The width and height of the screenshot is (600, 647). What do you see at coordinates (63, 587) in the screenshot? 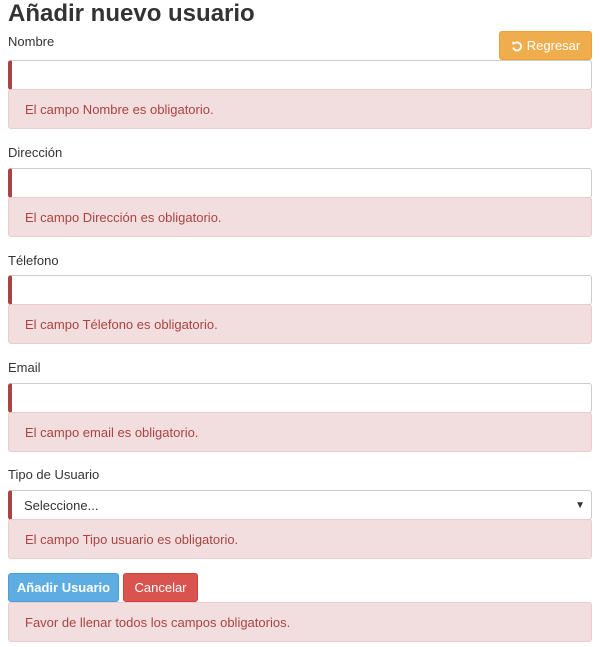
I see `add-user-button: Añadir Usuario` at bounding box center [63, 587].